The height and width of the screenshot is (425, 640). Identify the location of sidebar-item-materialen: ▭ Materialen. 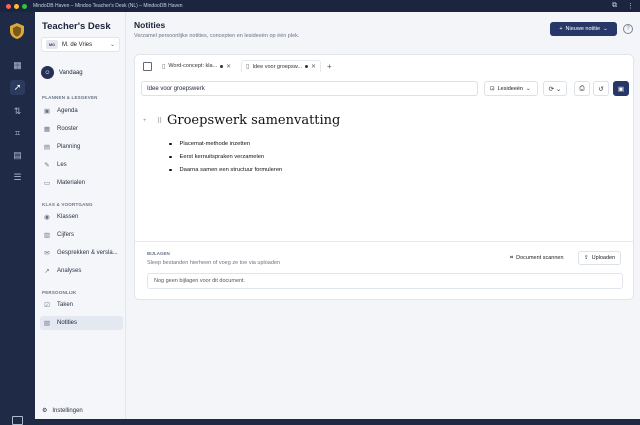
(81, 183).